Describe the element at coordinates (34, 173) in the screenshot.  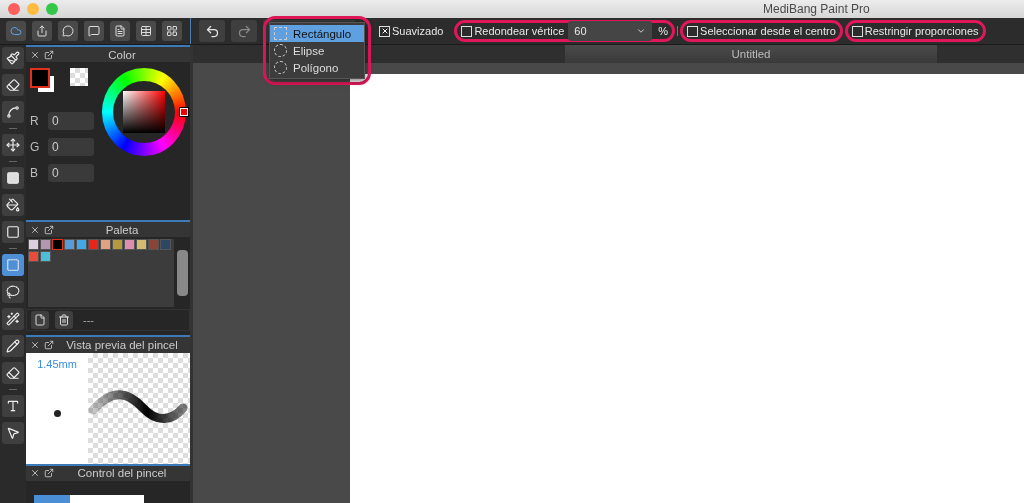
I see `channel-label: B` at that location.